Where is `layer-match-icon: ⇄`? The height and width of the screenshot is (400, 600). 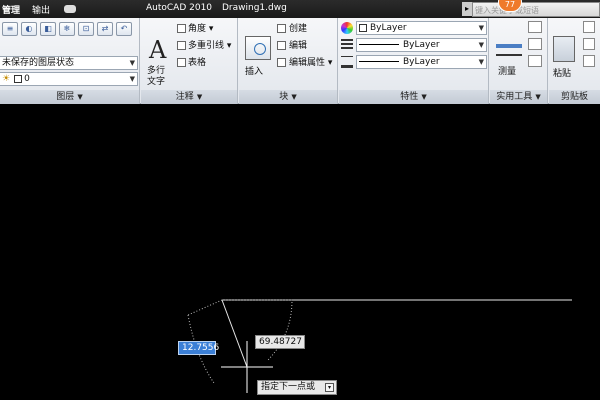 layer-match-icon: ⇄ is located at coordinates (105, 29).